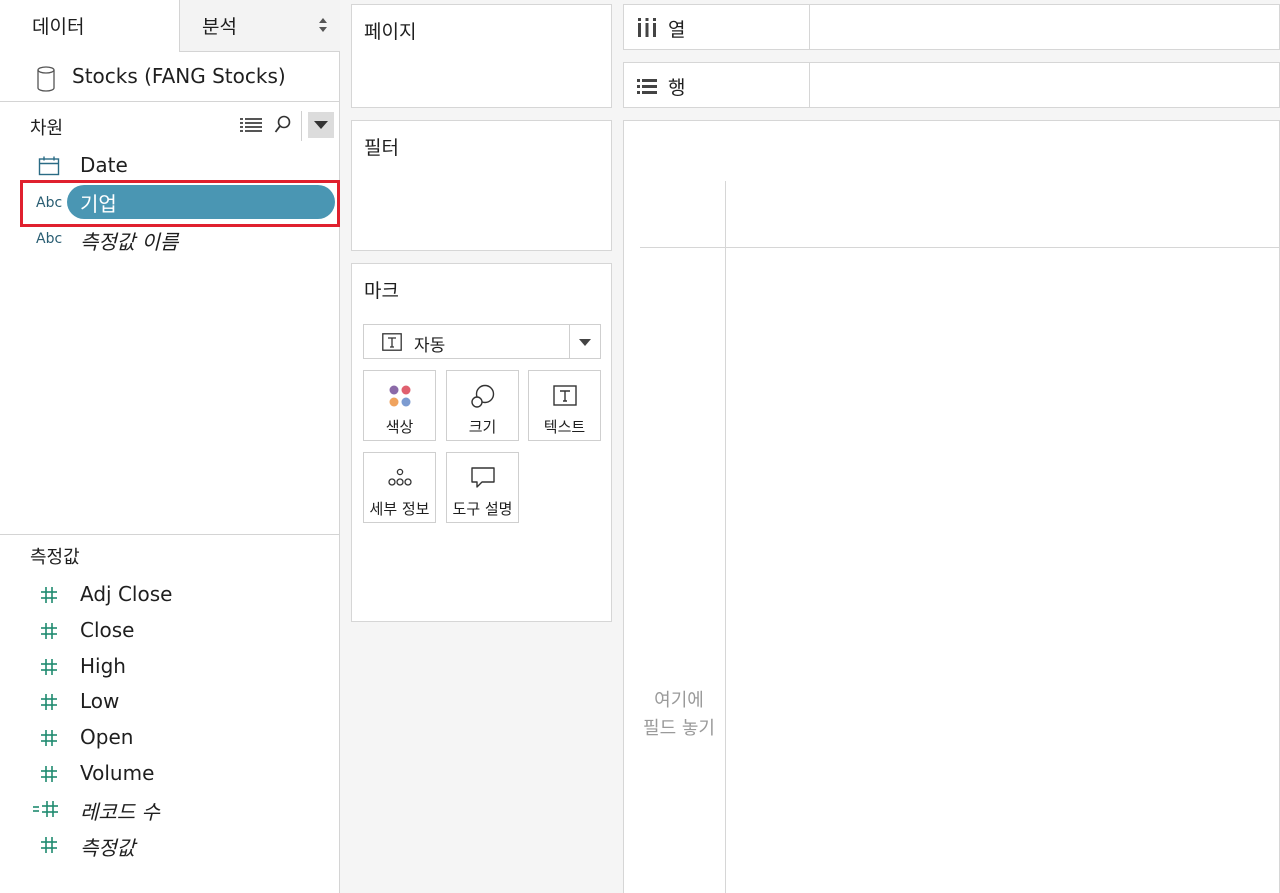 Image resolution: width=1280 pixels, height=893 pixels. I want to click on text-button: 텍스트, so click(564, 405).